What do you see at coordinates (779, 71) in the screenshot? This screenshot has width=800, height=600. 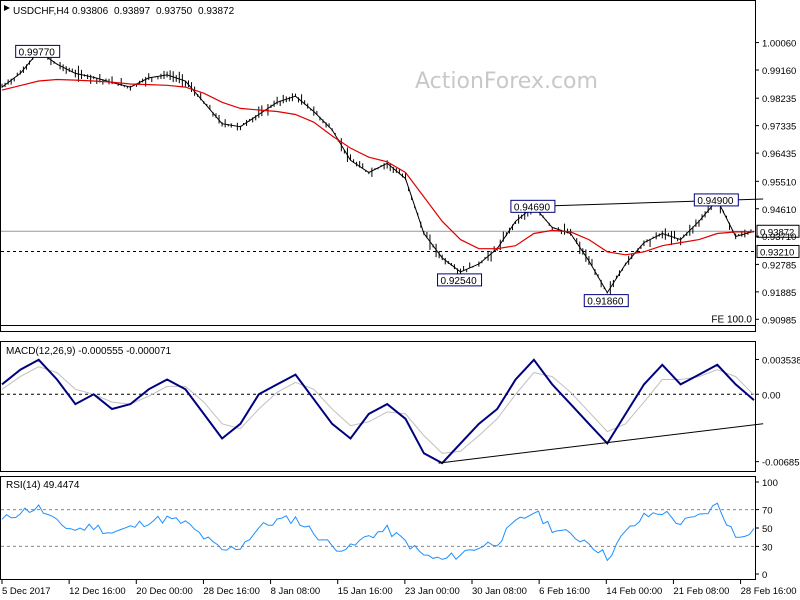 I see `price-tick-label: 0.99160` at bounding box center [779, 71].